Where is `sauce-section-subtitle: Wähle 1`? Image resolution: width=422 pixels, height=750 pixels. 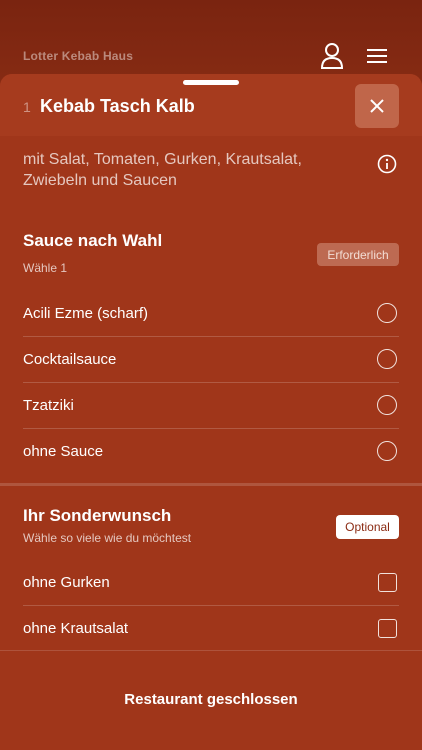
sauce-section-subtitle: Wähle 1 is located at coordinates (45, 268).